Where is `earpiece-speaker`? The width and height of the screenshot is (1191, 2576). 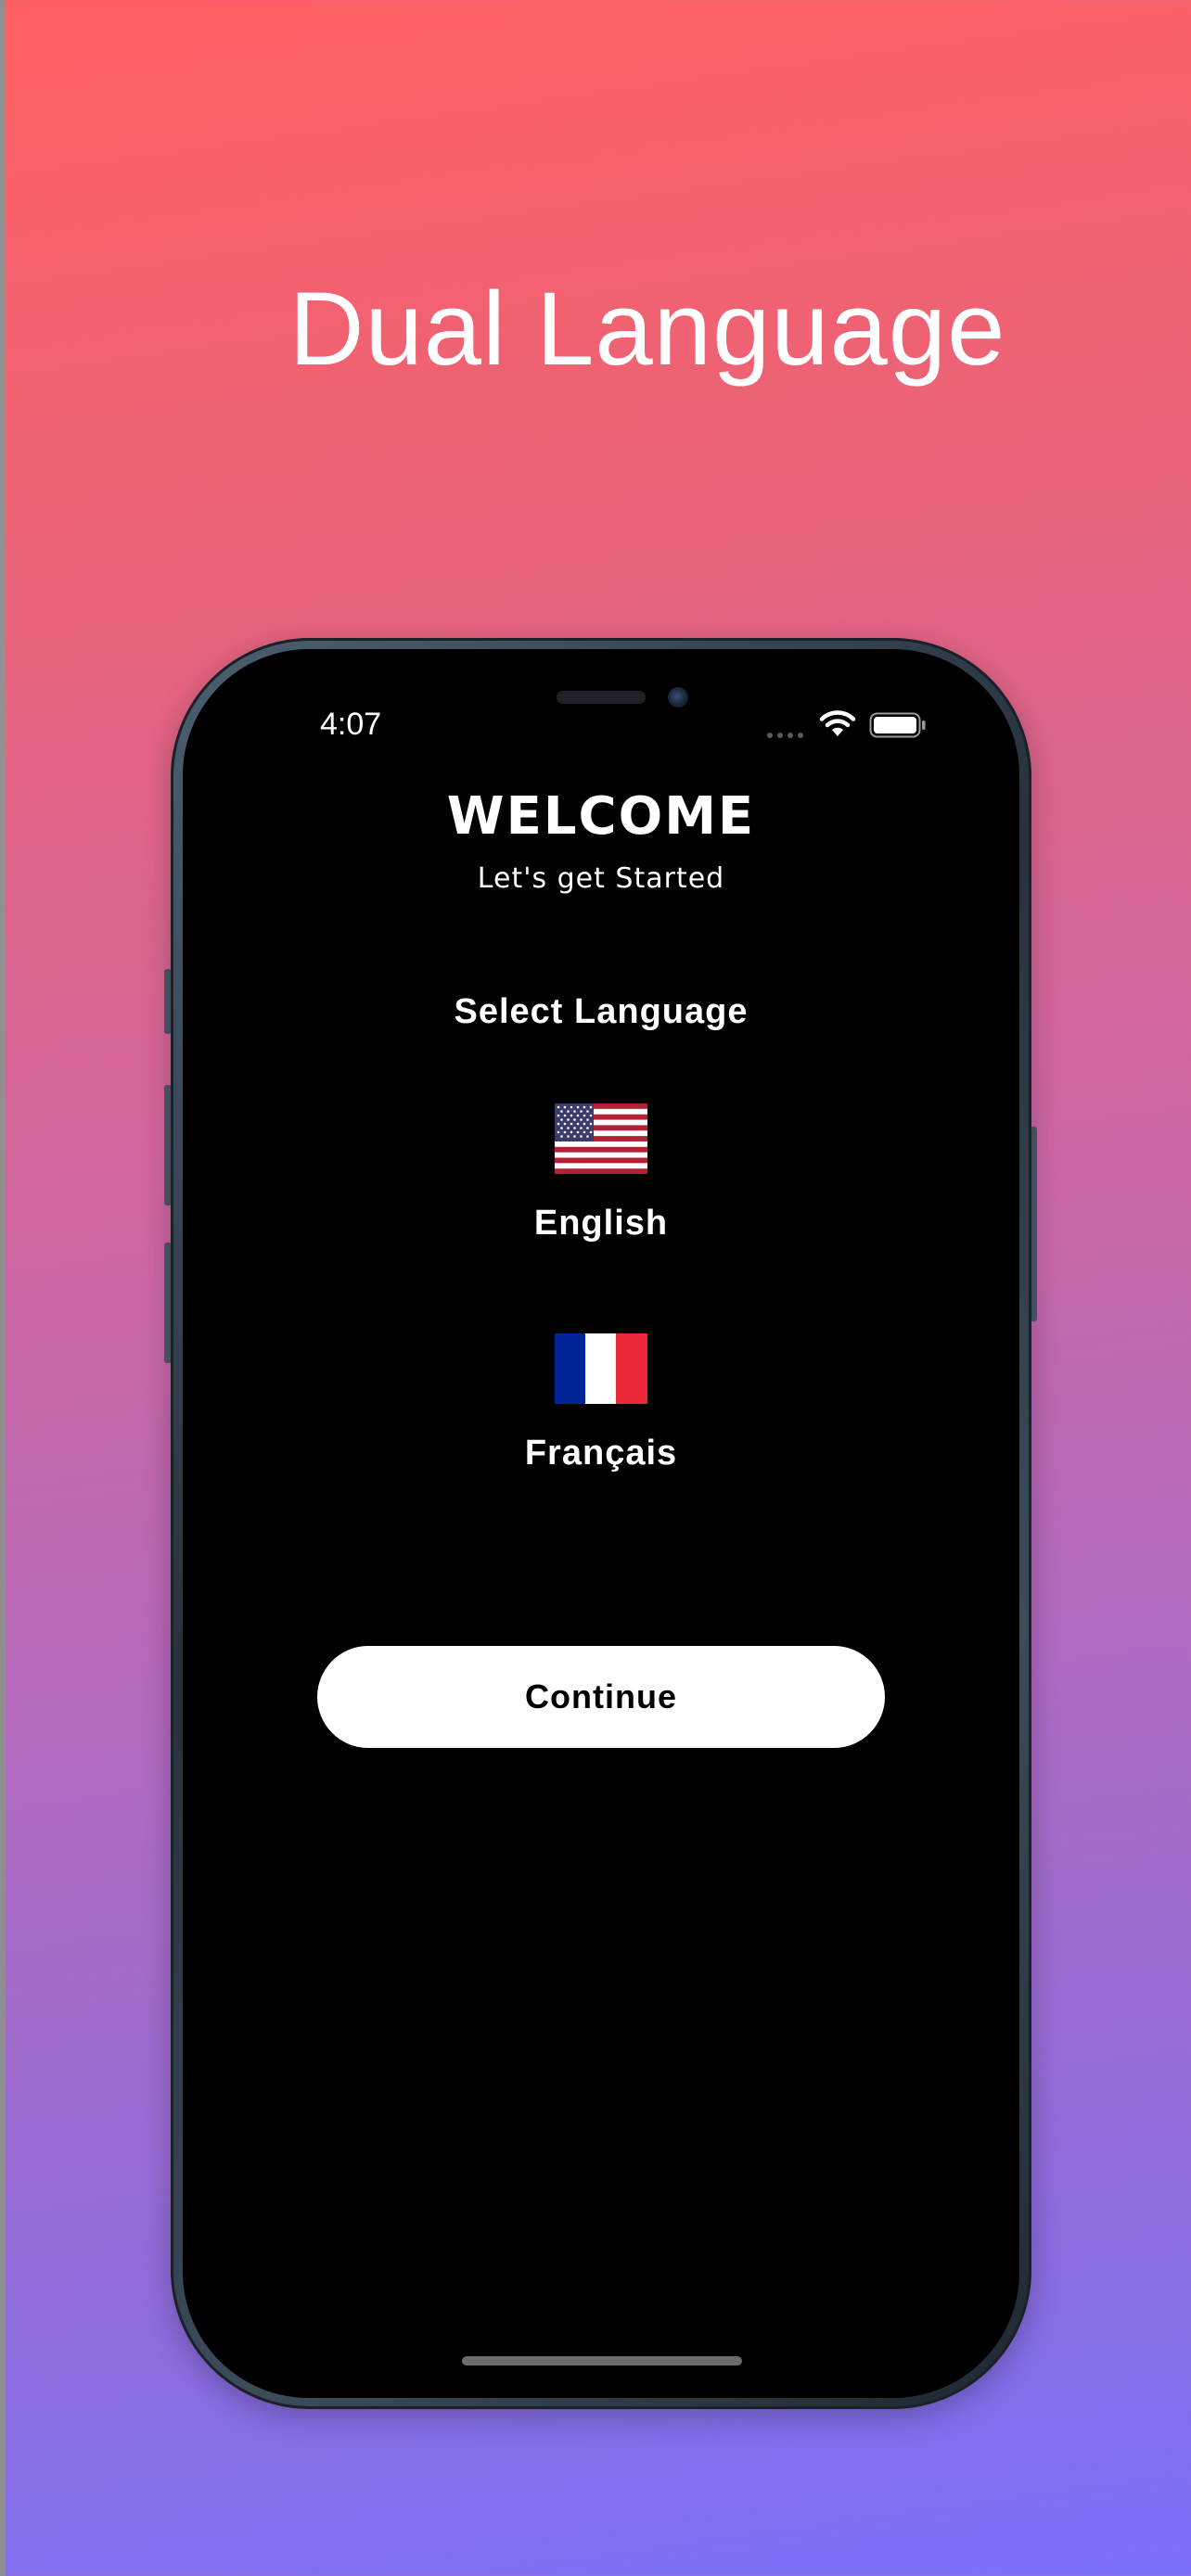 earpiece-speaker is located at coordinates (601, 697).